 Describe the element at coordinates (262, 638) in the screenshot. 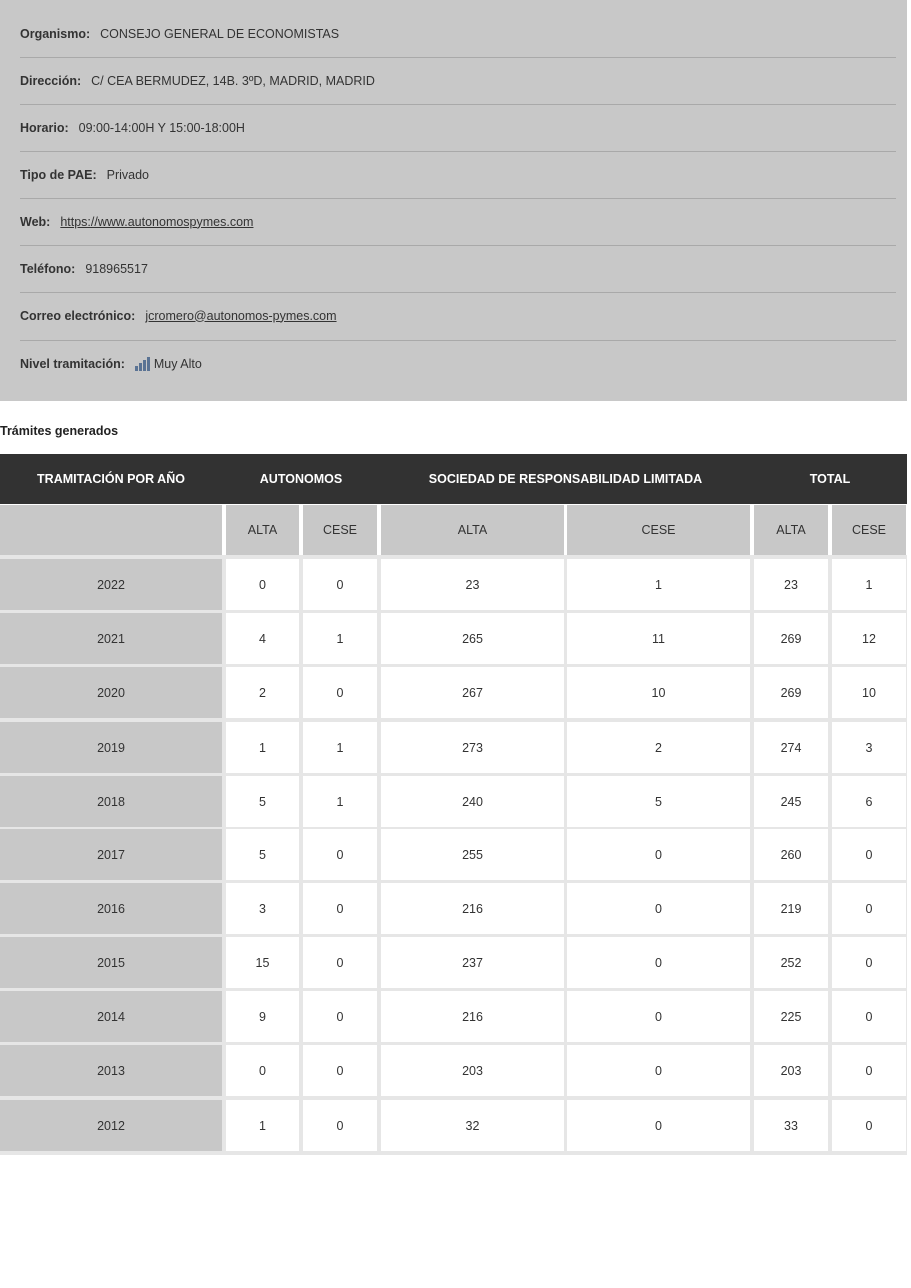

I see `cell-autonomos-alta: 4` at that location.